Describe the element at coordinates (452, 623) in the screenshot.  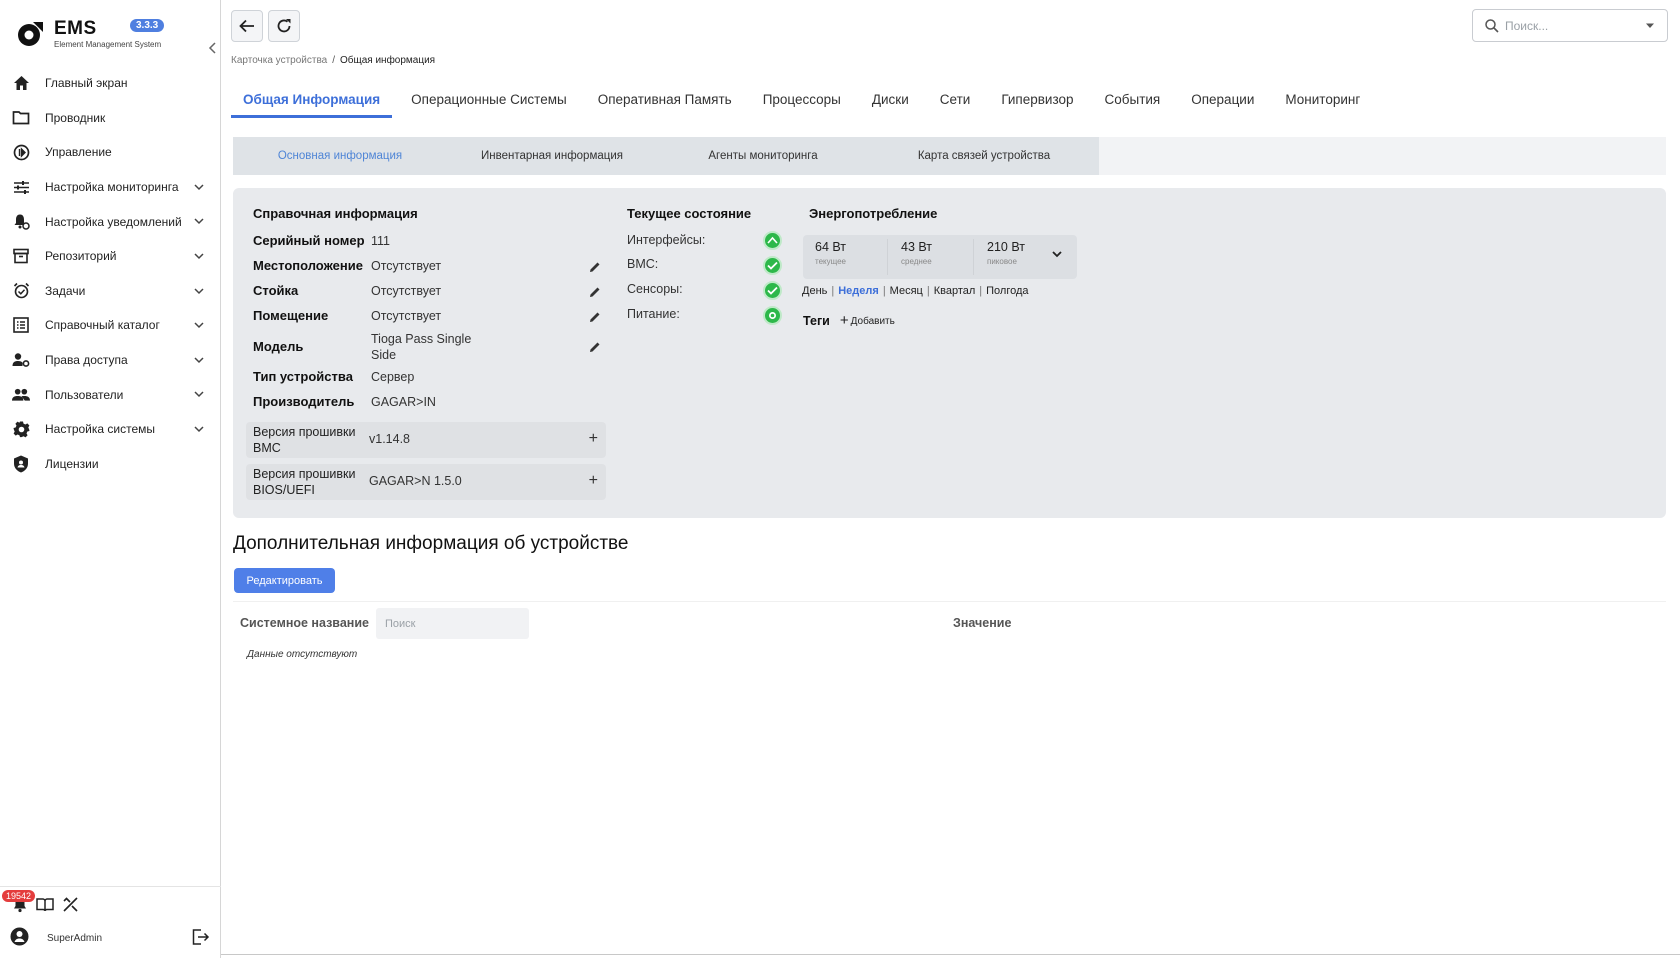
I see `system-name-search-input` at that location.